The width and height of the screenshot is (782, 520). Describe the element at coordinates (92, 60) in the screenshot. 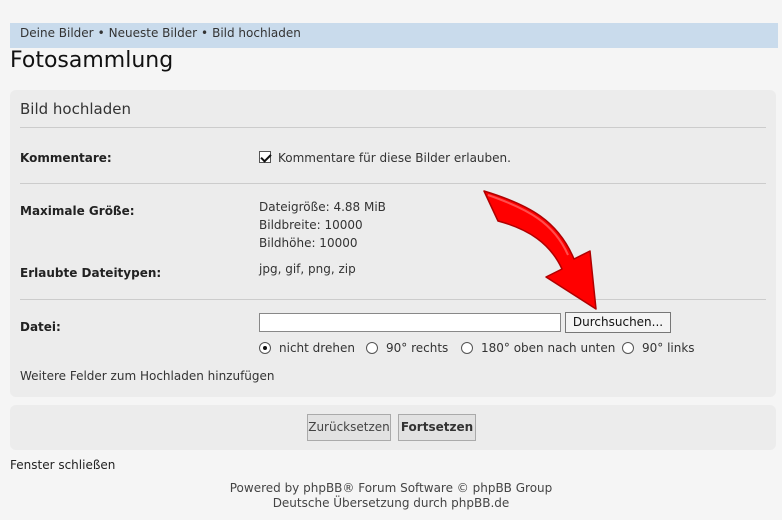

I see `page-title: Fotosammlung` at that location.